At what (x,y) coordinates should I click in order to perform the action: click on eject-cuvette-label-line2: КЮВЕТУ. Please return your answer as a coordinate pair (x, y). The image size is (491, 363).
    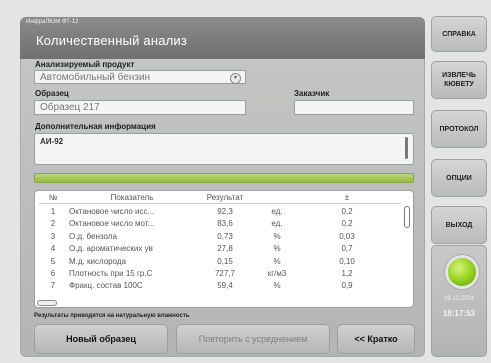
    Looking at the image, I should click on (459, 84).